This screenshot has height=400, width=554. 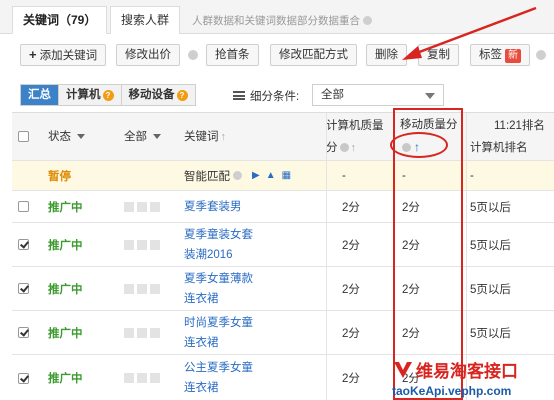 I want to click on pc-quality-header: 计算机质量 分 ↑, so click(x=361, y=136).